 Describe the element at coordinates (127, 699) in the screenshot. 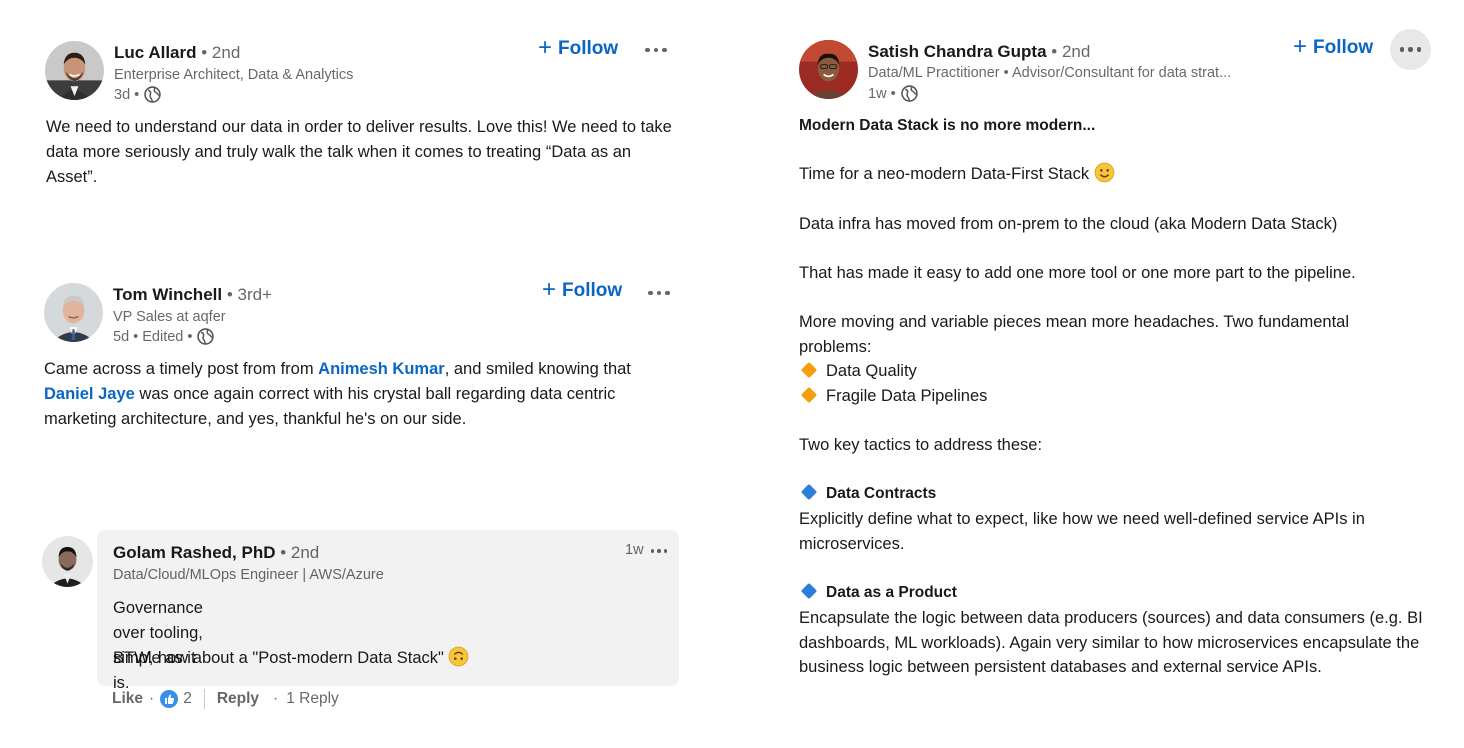

I see `like-button: Like` at that location.